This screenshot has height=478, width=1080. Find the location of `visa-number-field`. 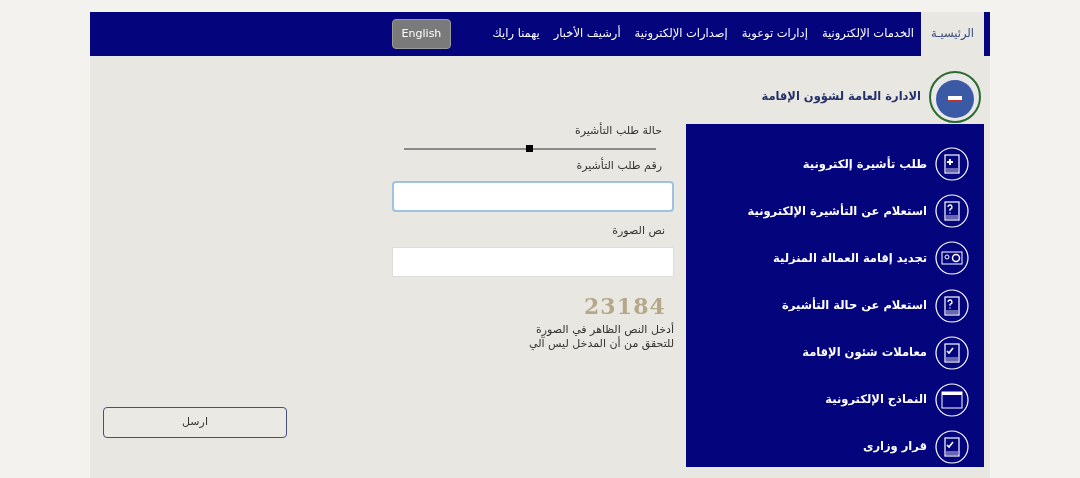

visa-number-field is located at coordinates (533, 196).